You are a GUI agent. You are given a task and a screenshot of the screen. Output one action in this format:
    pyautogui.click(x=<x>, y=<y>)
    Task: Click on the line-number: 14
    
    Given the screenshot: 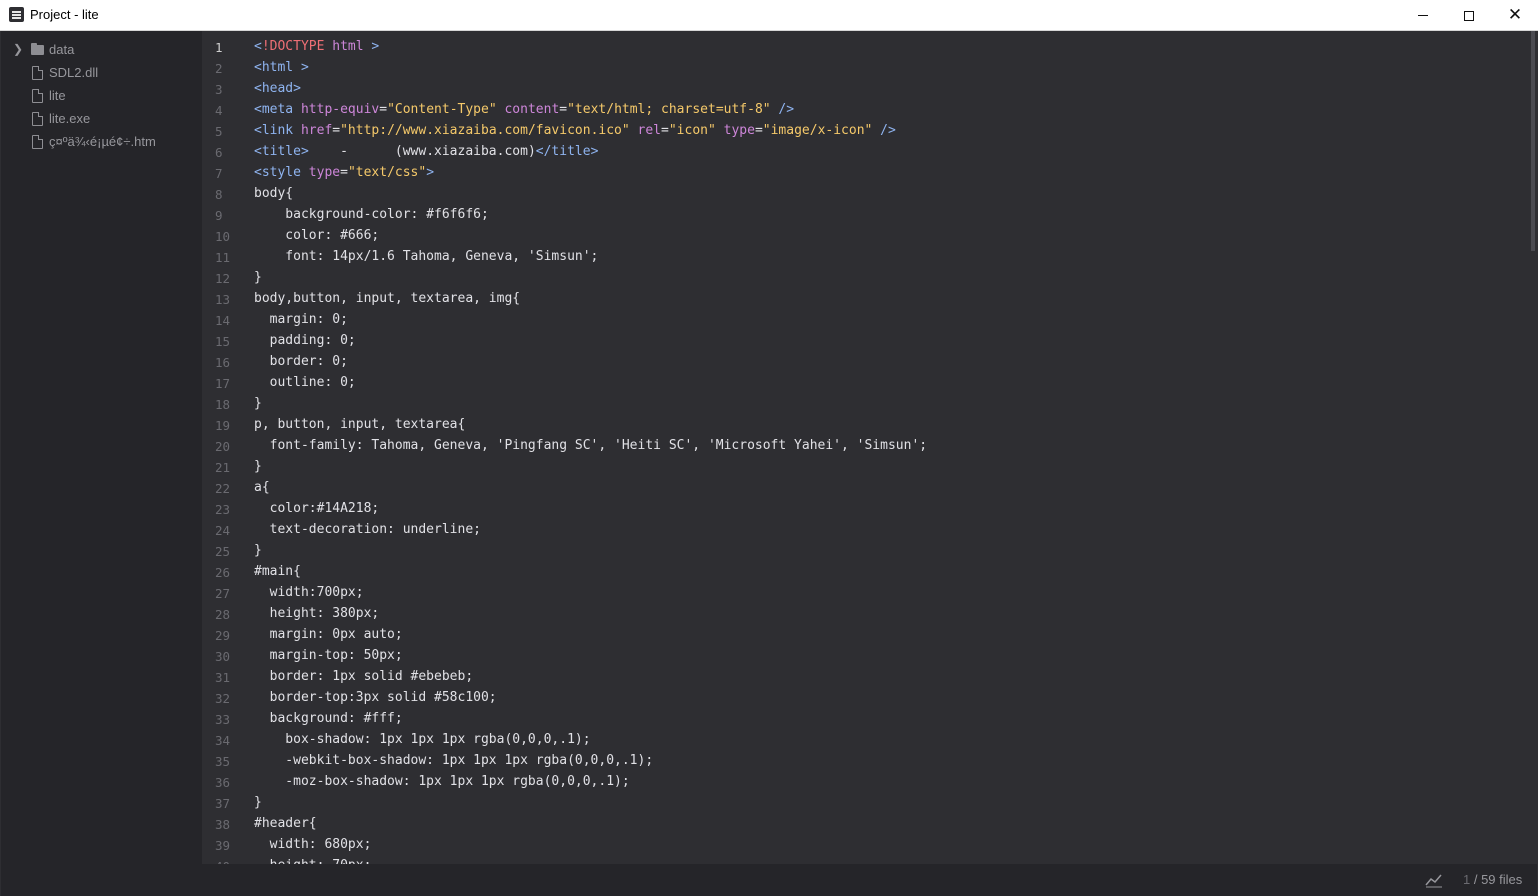 What is the action you would take?
    pyautogui.click(x=223, y=320)
    